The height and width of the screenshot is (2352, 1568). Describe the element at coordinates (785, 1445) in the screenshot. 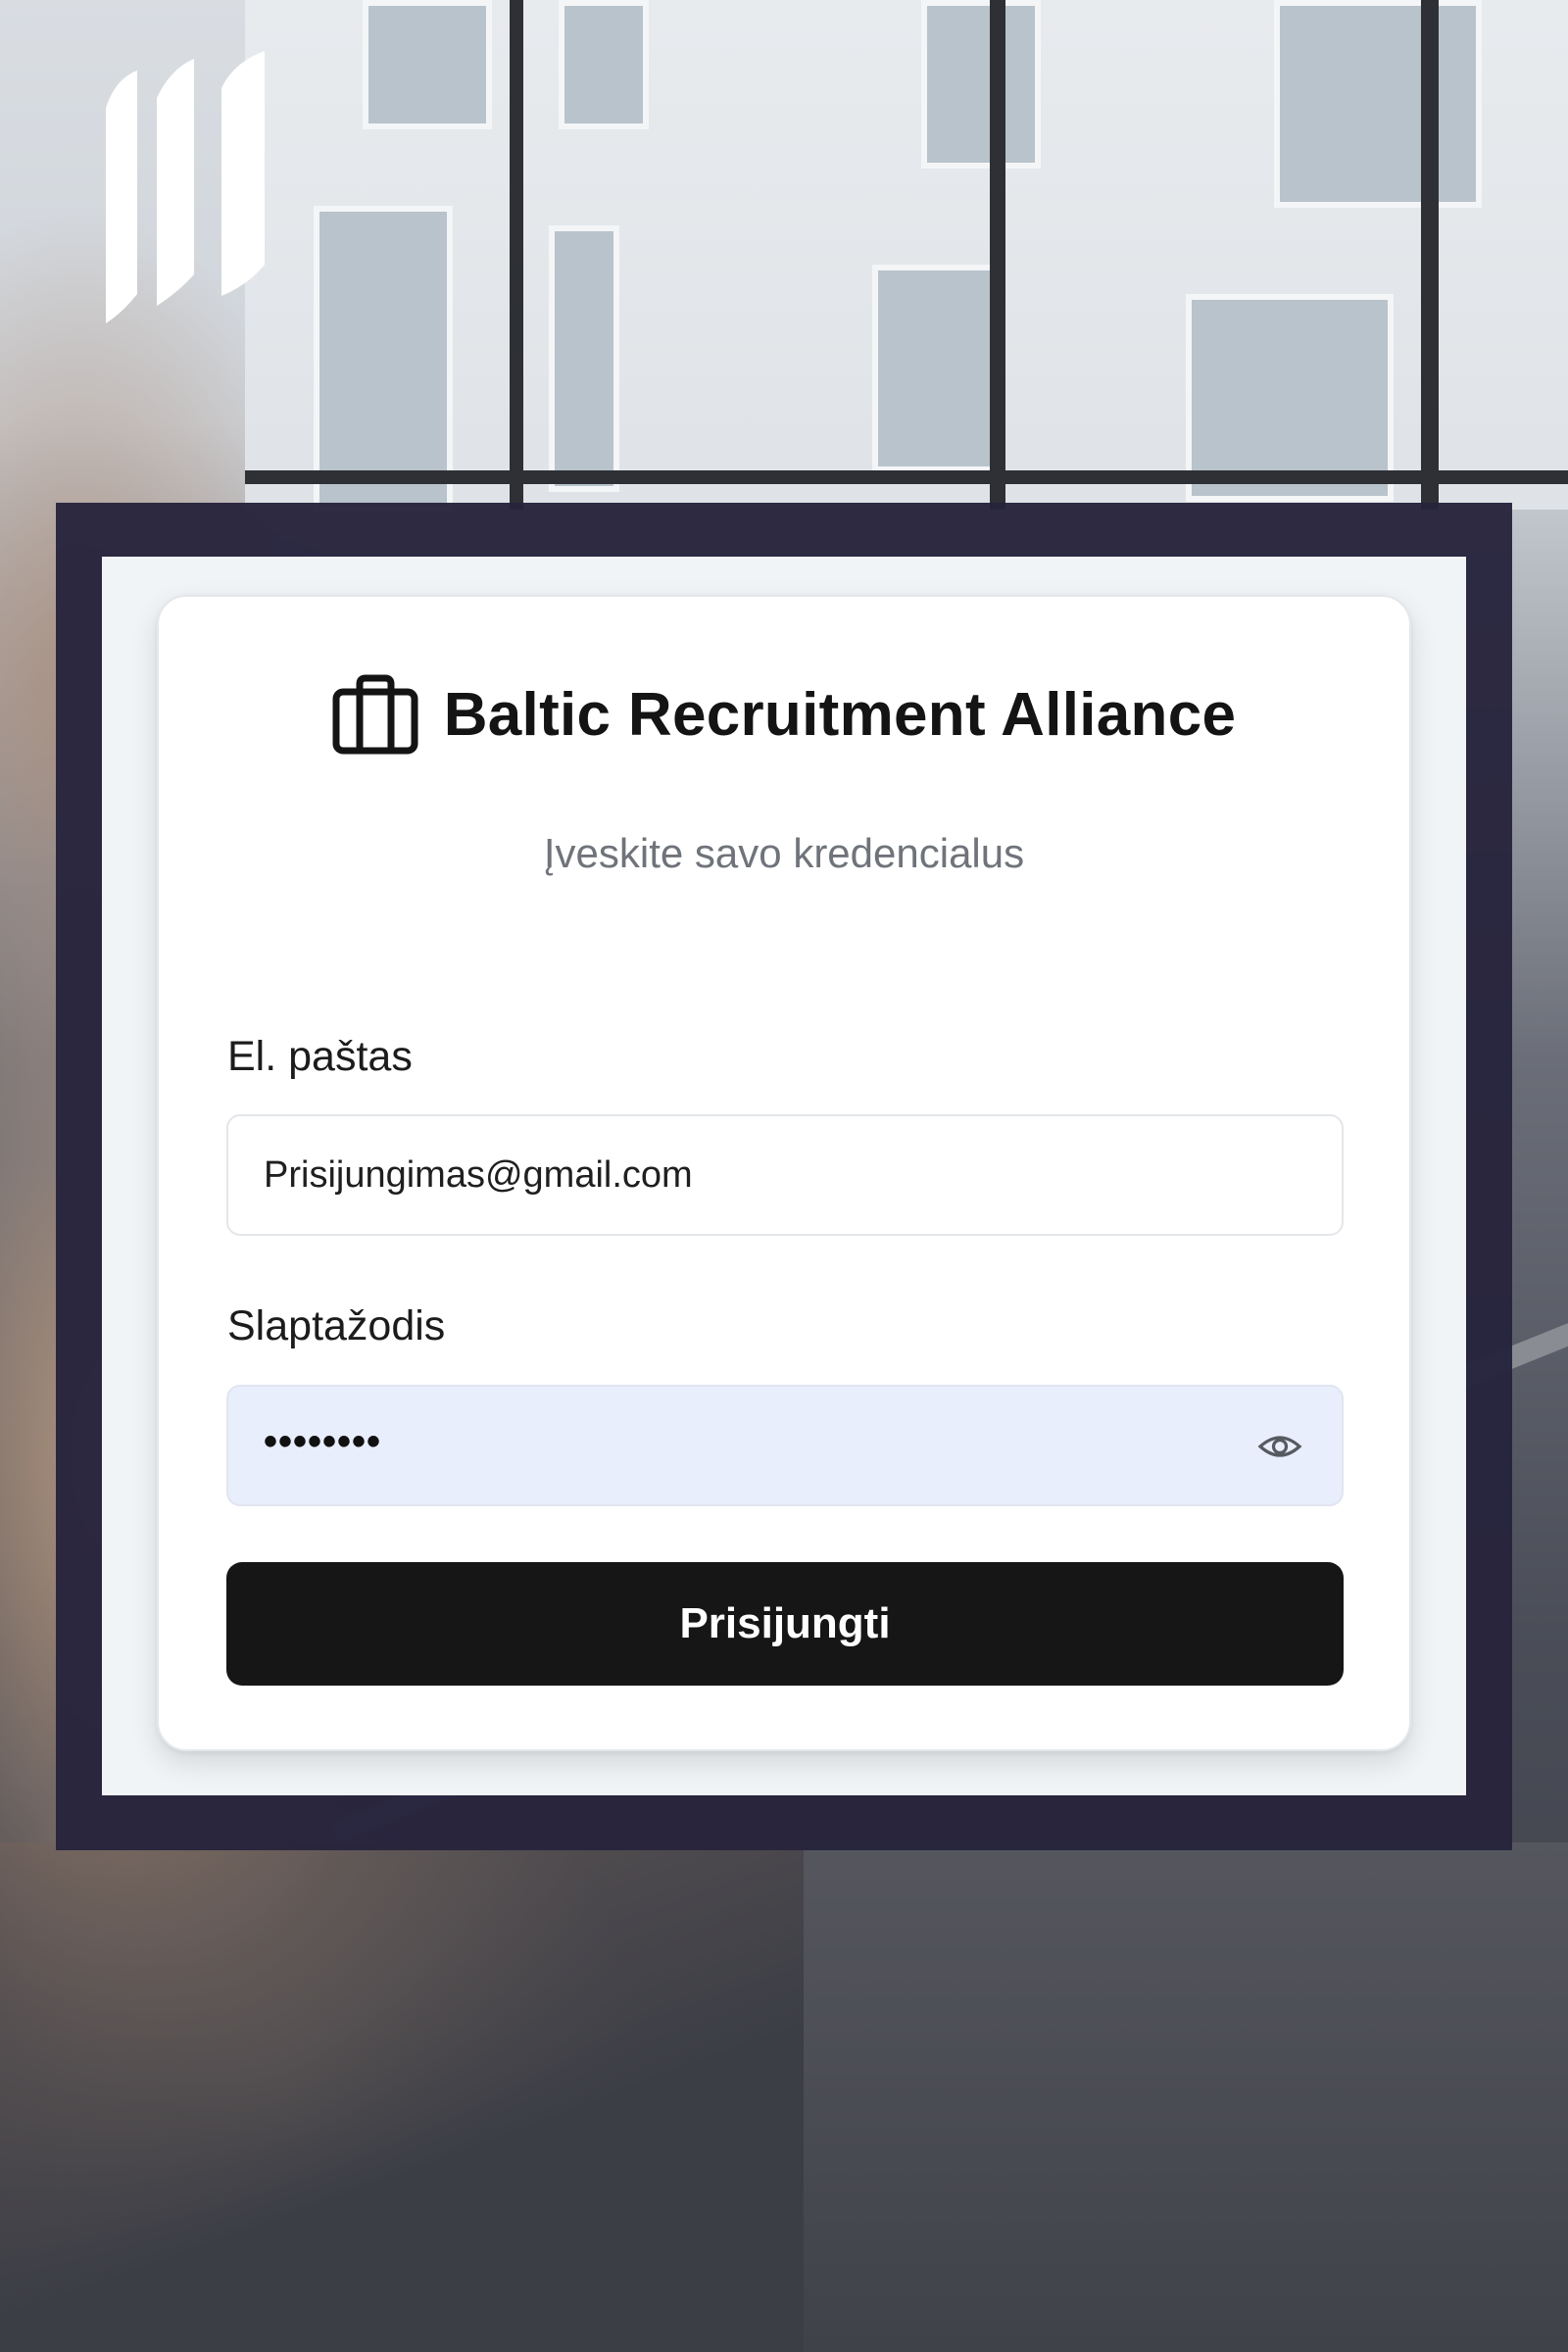

I see `password-field: ••••••••` at that location.